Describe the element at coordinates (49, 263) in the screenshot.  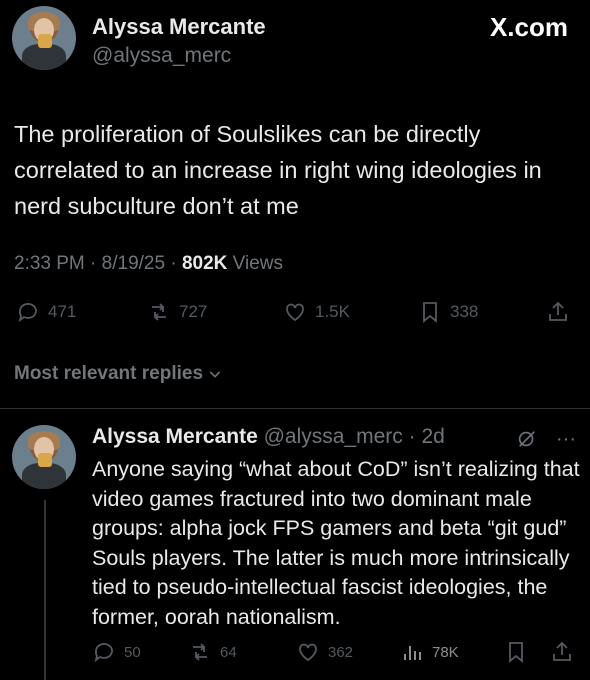
I see `tweet-time: 2:33 PM` at that location.